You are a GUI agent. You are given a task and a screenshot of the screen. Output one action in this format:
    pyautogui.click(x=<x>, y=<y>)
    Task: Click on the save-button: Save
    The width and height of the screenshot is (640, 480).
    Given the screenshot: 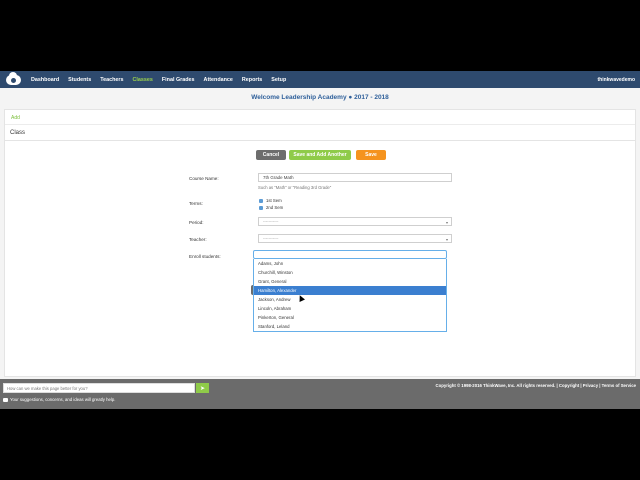 What is the action you would take?
    pyautogui.click(x=371, y=155)
    